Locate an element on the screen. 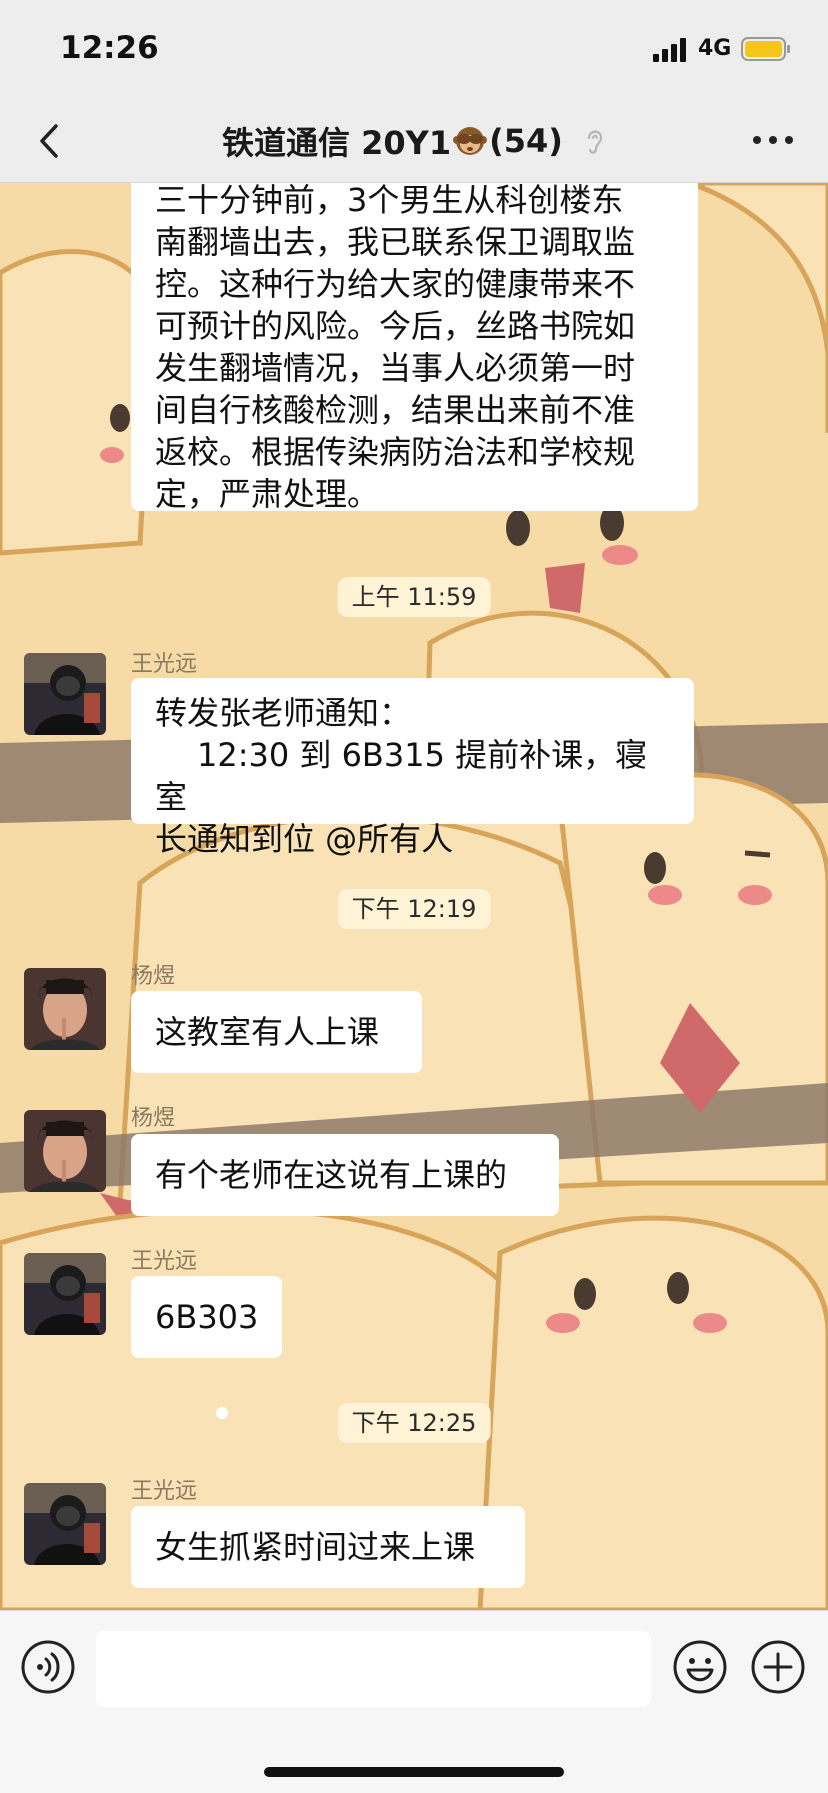 The width and height of the screenshot is (828, 1793). member-count: (54) is located at coordinates (526, 141).